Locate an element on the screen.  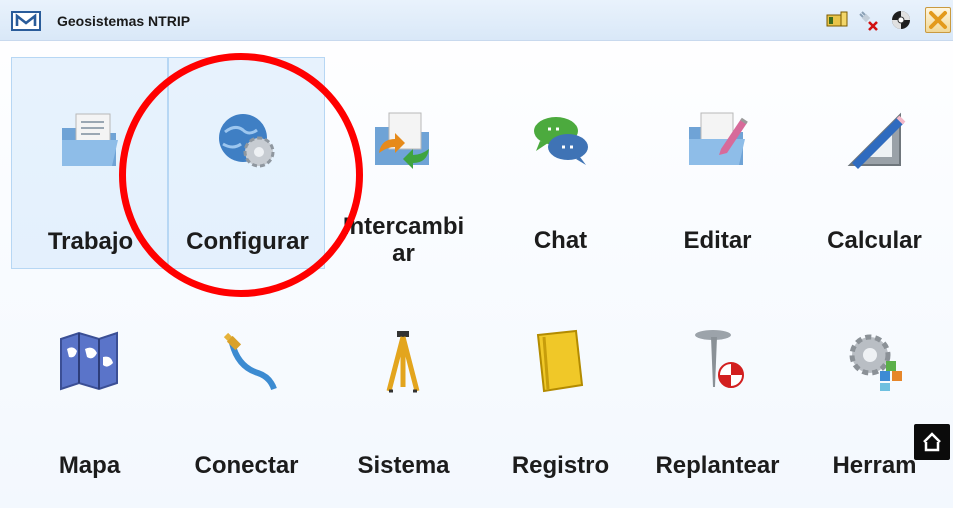
folder-edit-icon is located at coordinates (717, 139).